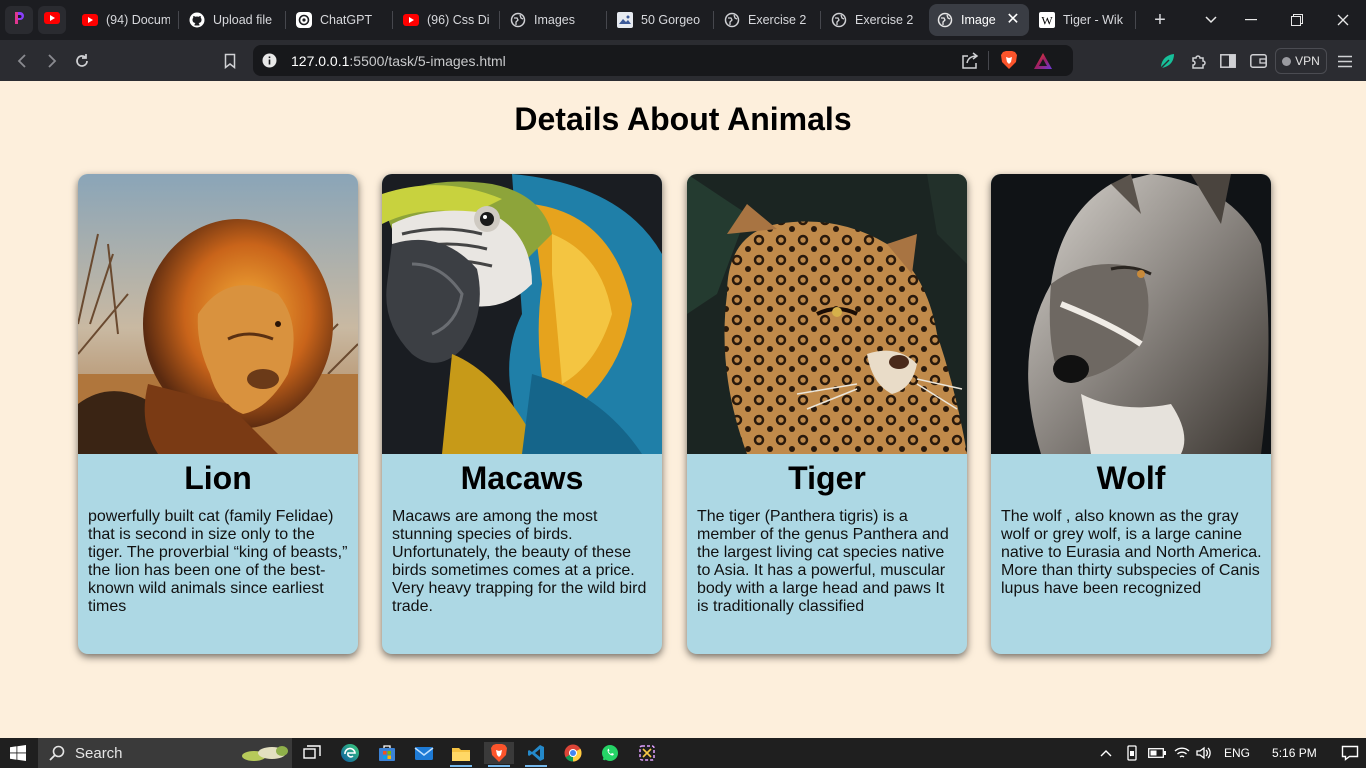  What do you see at coordinates (970, 63) in the screenshot?
I see `share-icon` at bounding box center [970, 63].